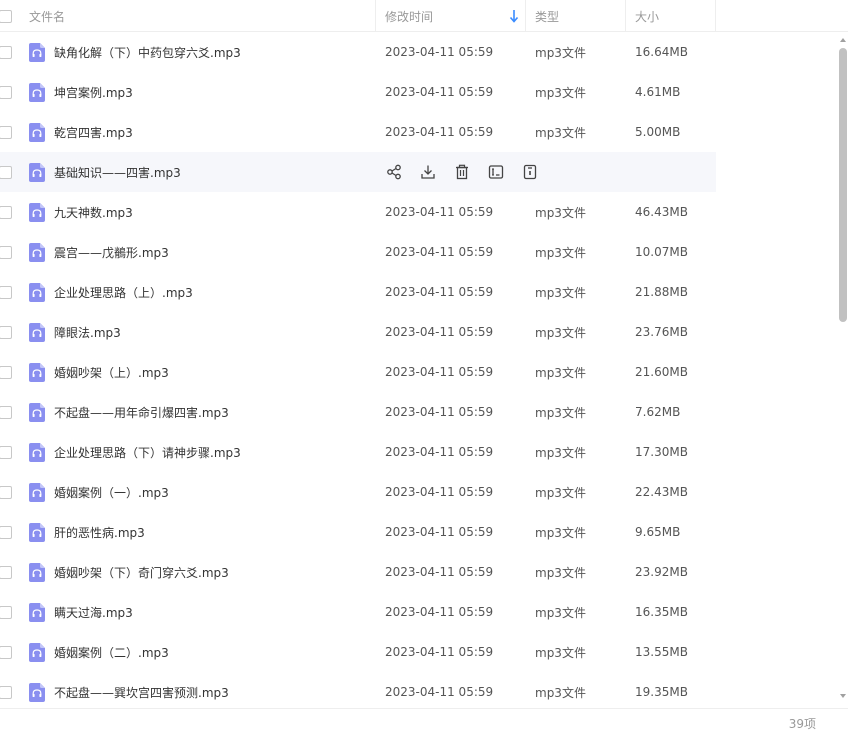  Describe the element at coordinates (647, 16) in the screenshot. I see `header-size-label: 大小` at that location.